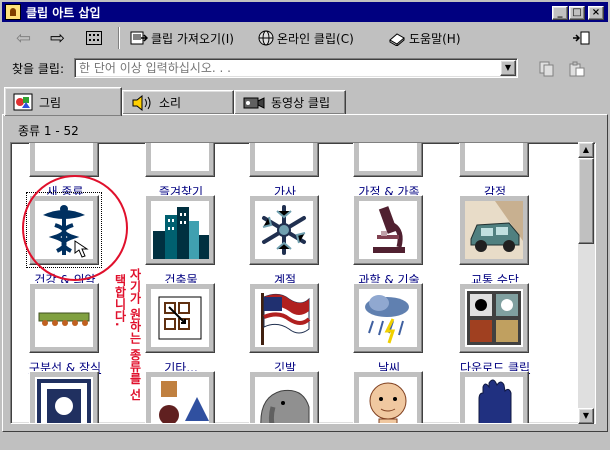 The image size is (610, 450). I want to click on tab-sounds-label: 소리, so click(170, 103).